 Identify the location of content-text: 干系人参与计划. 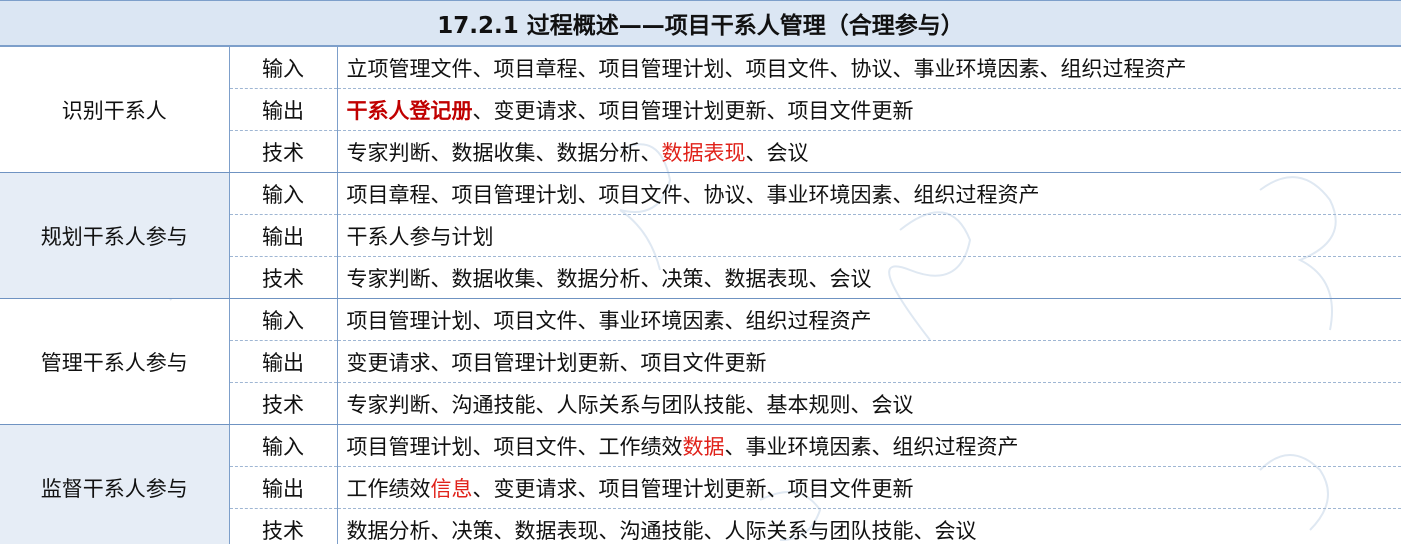
(420, 236).